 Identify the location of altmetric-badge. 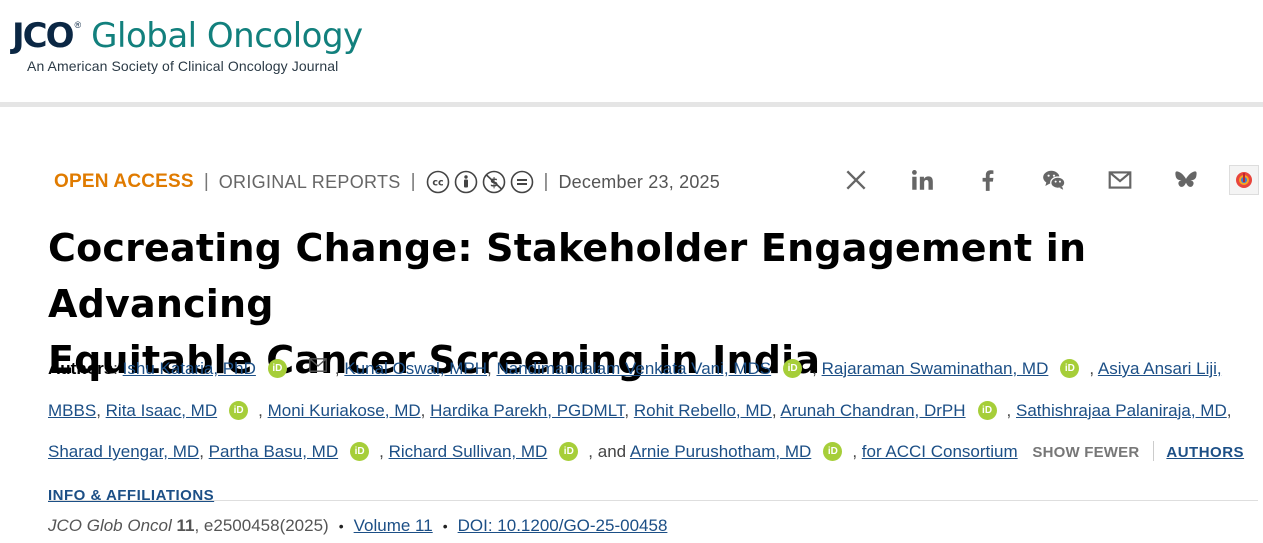
(1244, 180).